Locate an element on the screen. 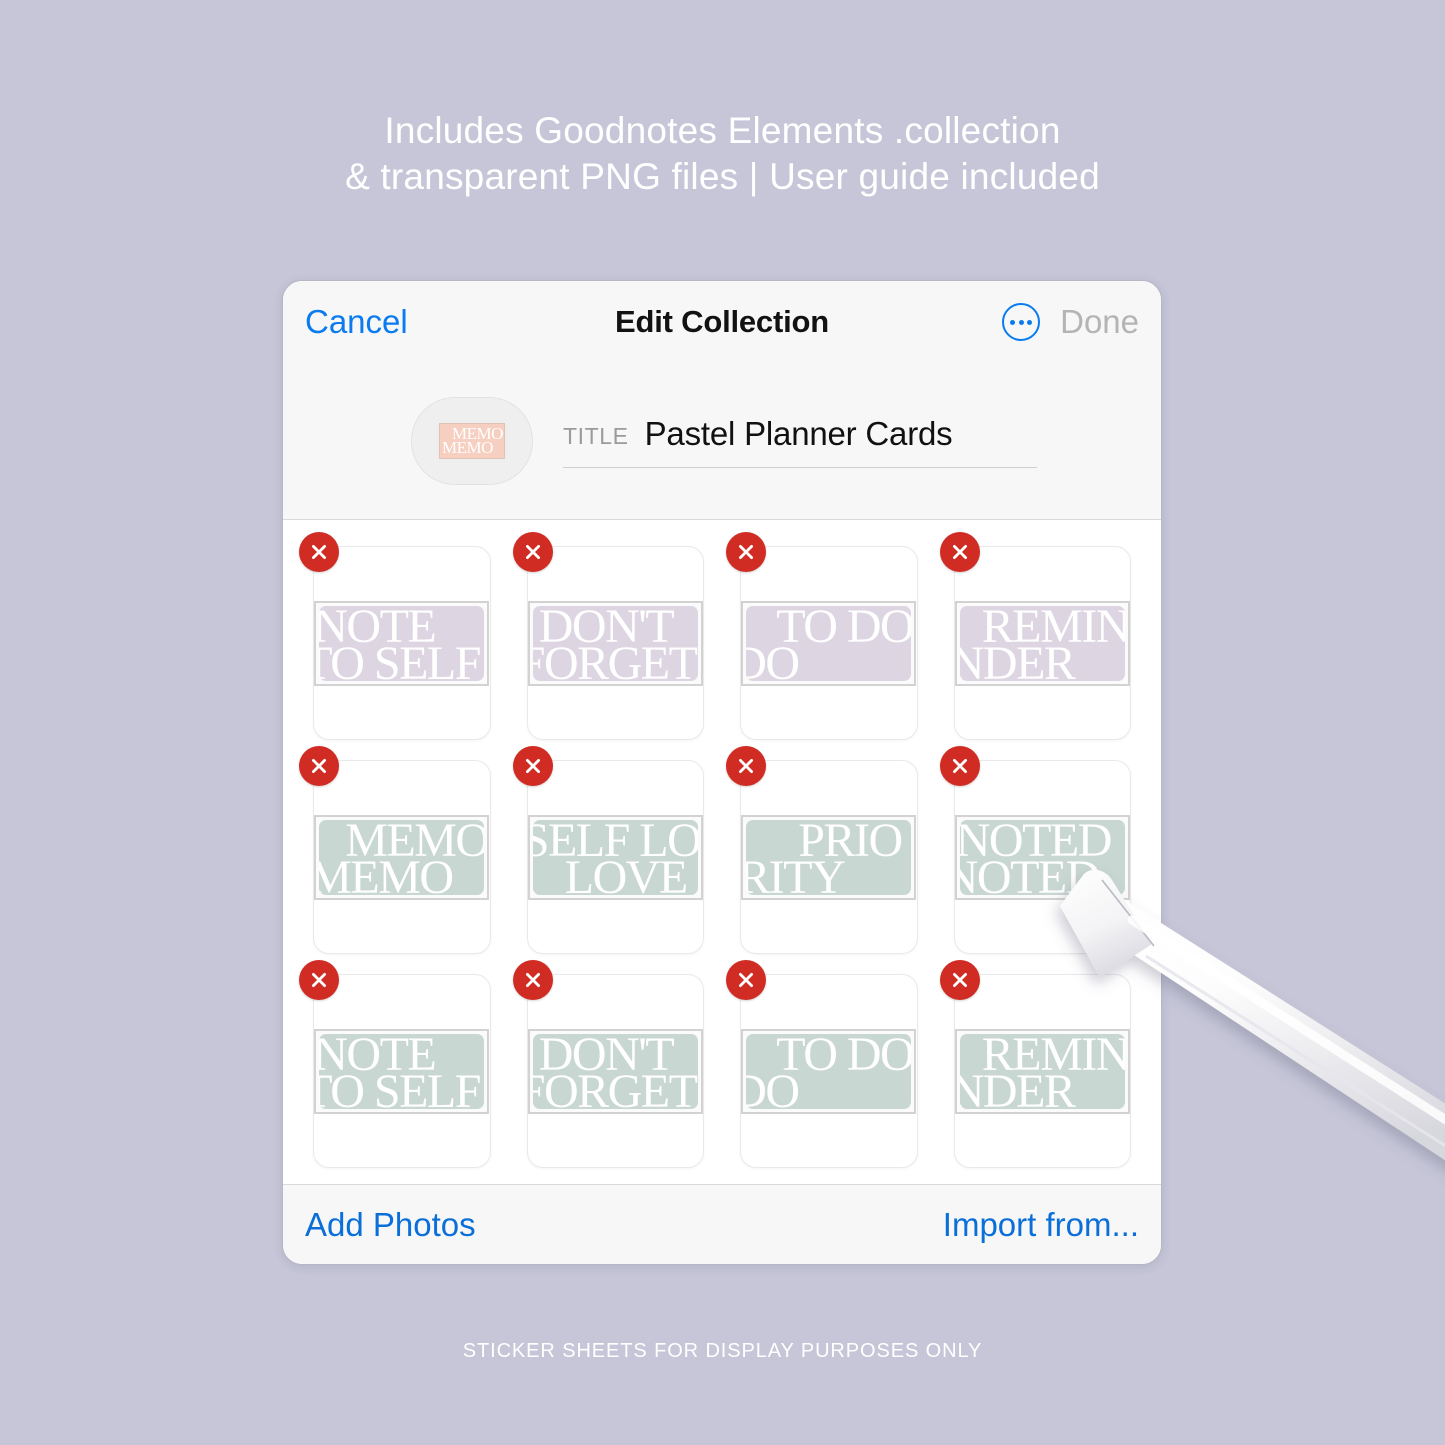 Image resolution: width=1445 pixels, height=1445 pixels. sticker-frame: NOTEDNOTED is located at coordinates (1042, 857).